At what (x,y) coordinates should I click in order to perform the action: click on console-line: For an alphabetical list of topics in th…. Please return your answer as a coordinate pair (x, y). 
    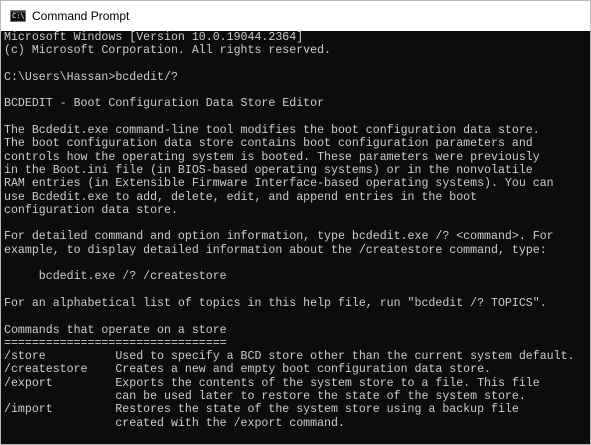
    Looking at the image, I should click on (275, 303).